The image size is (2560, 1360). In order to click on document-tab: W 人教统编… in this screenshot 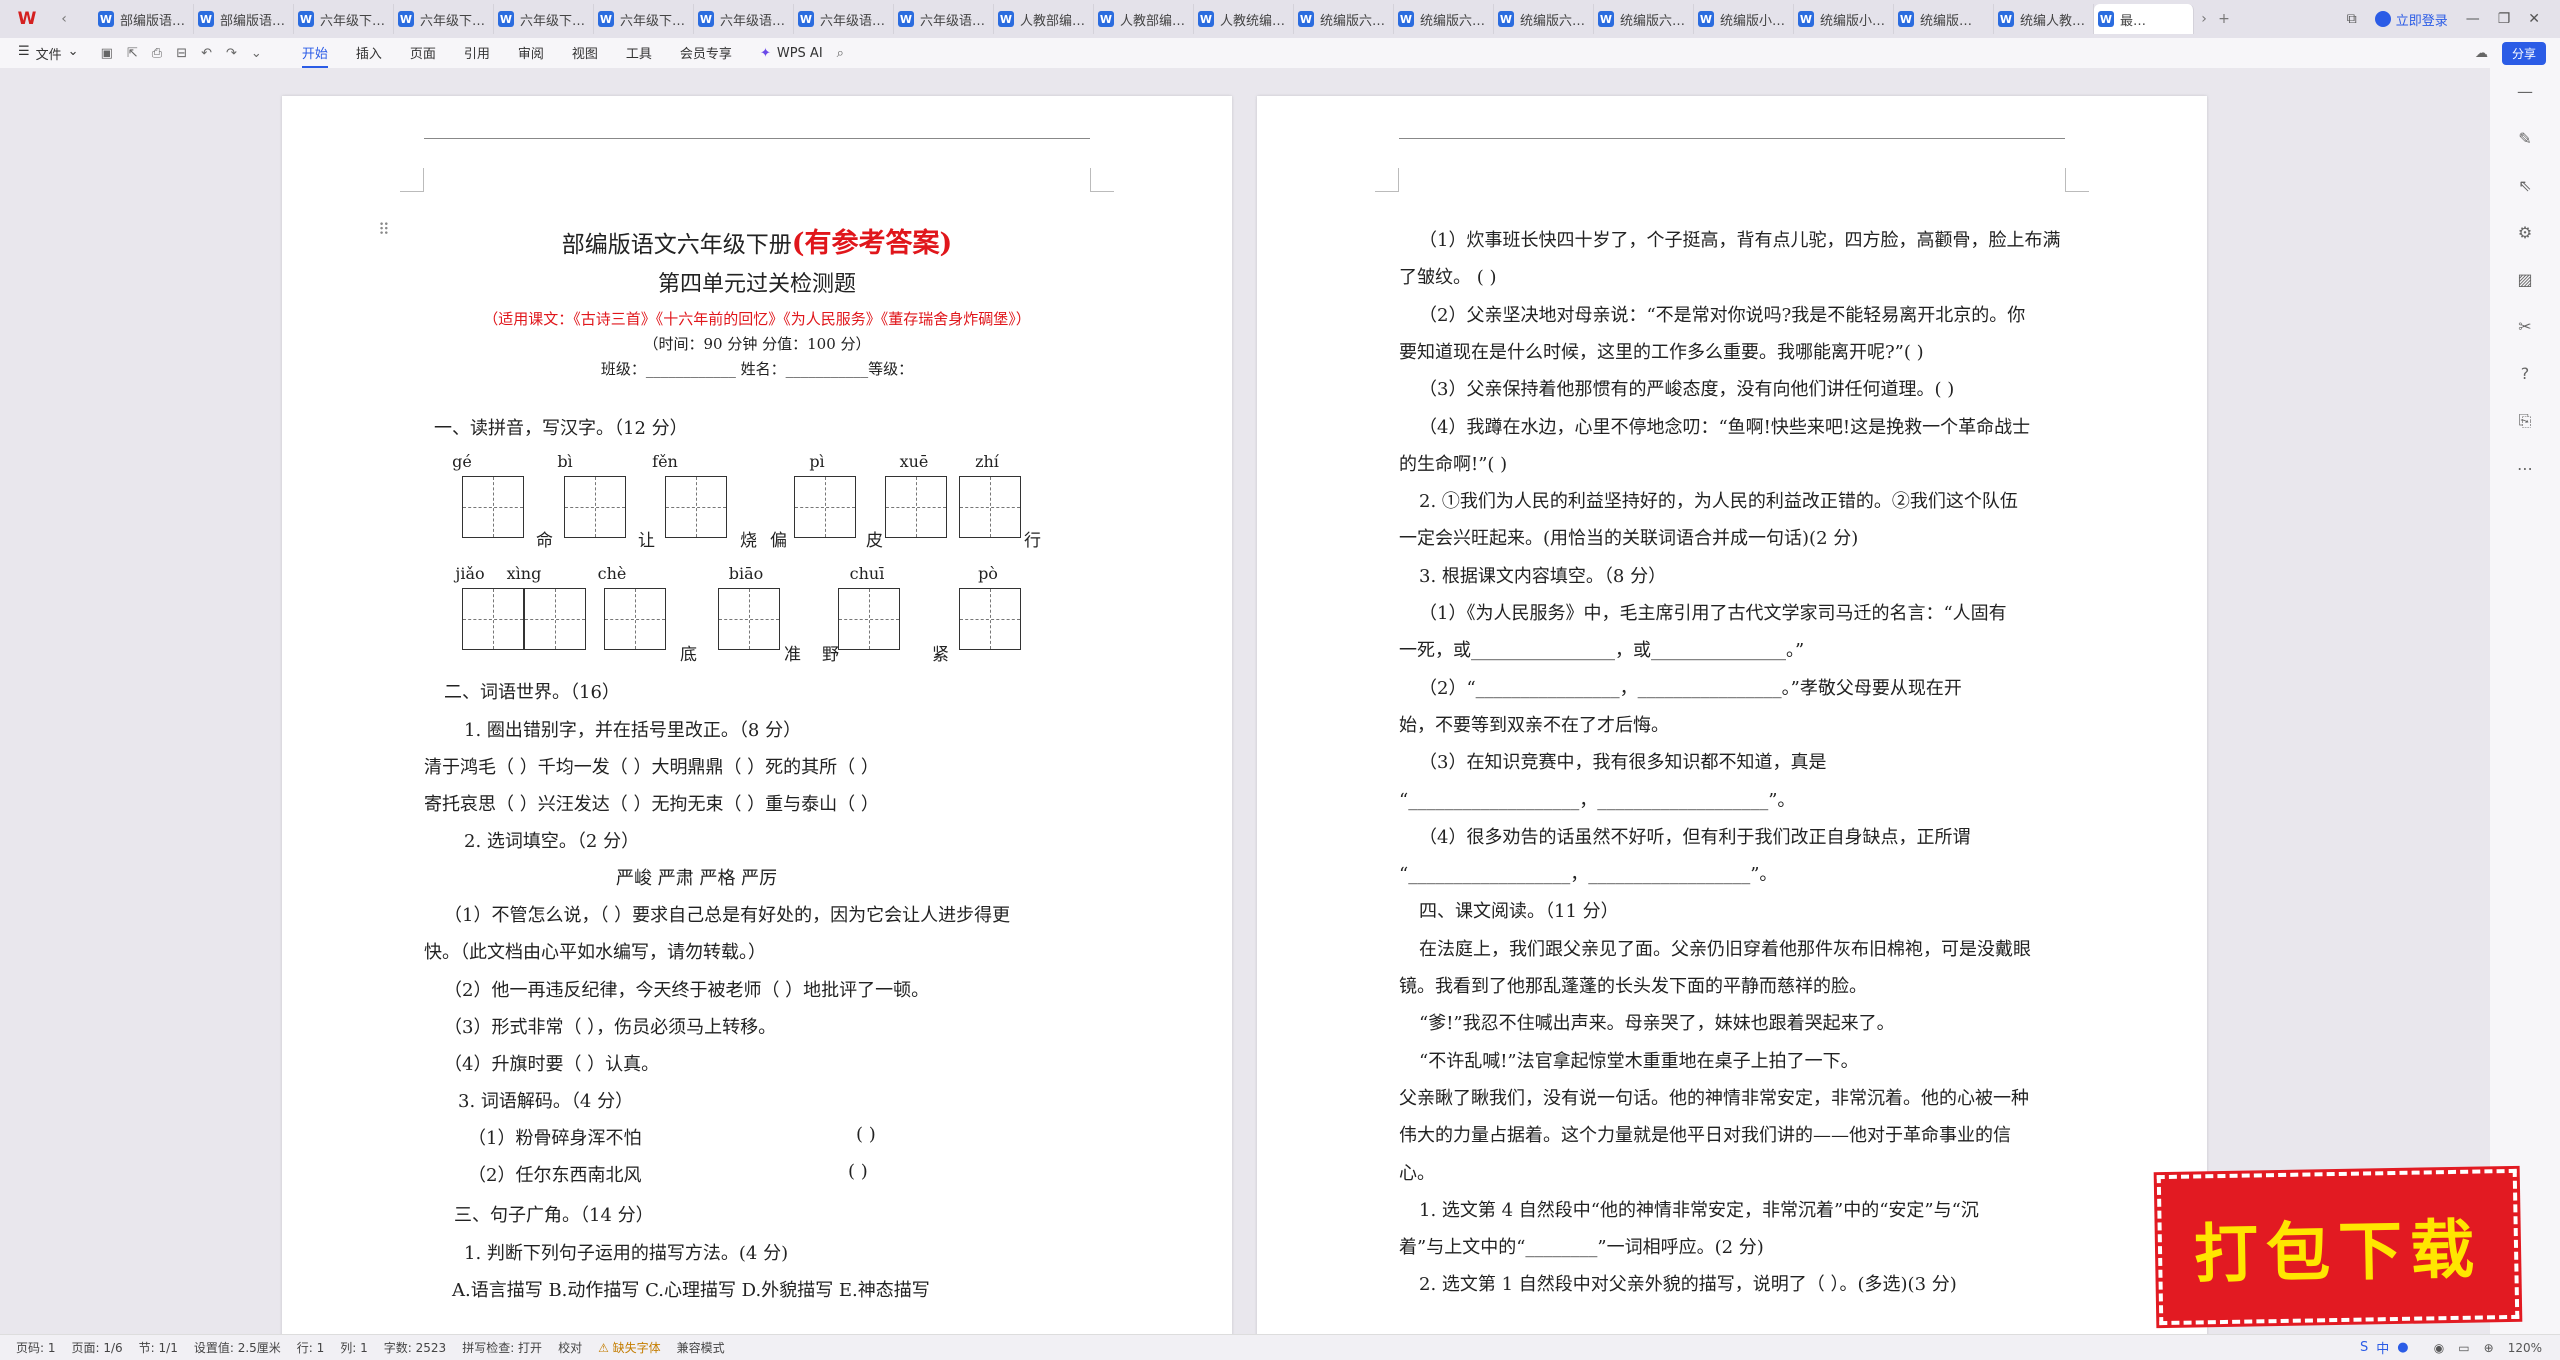, I will do `click(1244, 19)`.